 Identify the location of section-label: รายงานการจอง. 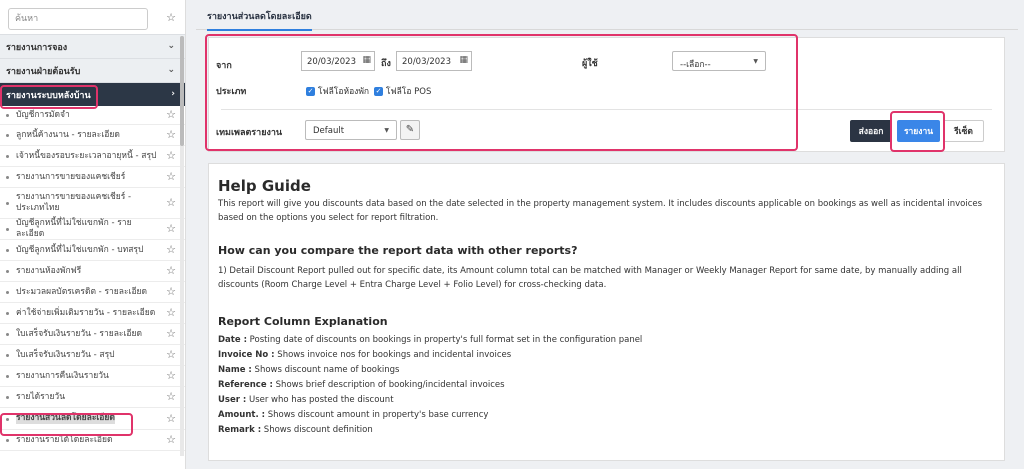
(37, 47).